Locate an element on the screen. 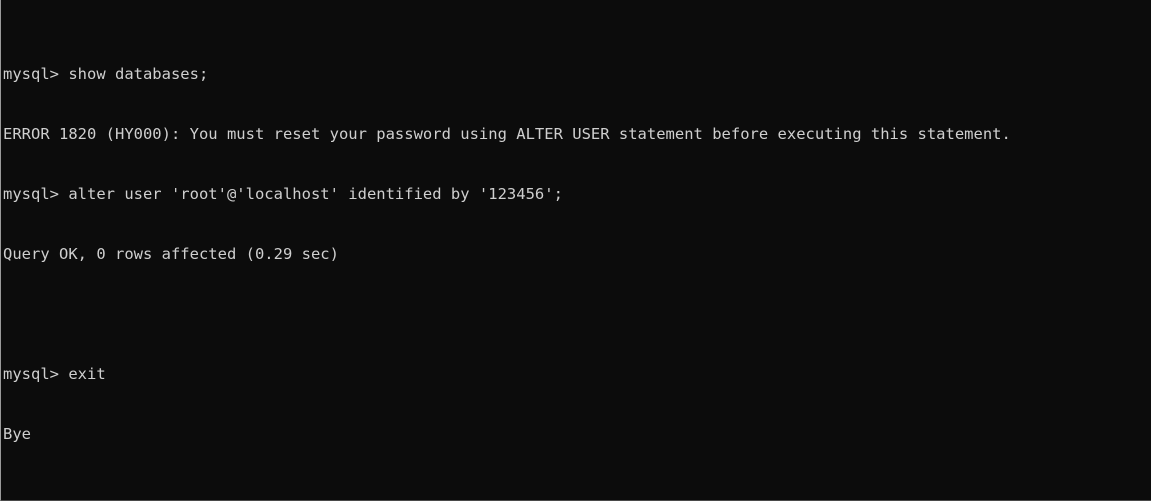 This screenshot has height=501, width=1151. terminal-line-bye: Bye is located at coordinates (17, 434).